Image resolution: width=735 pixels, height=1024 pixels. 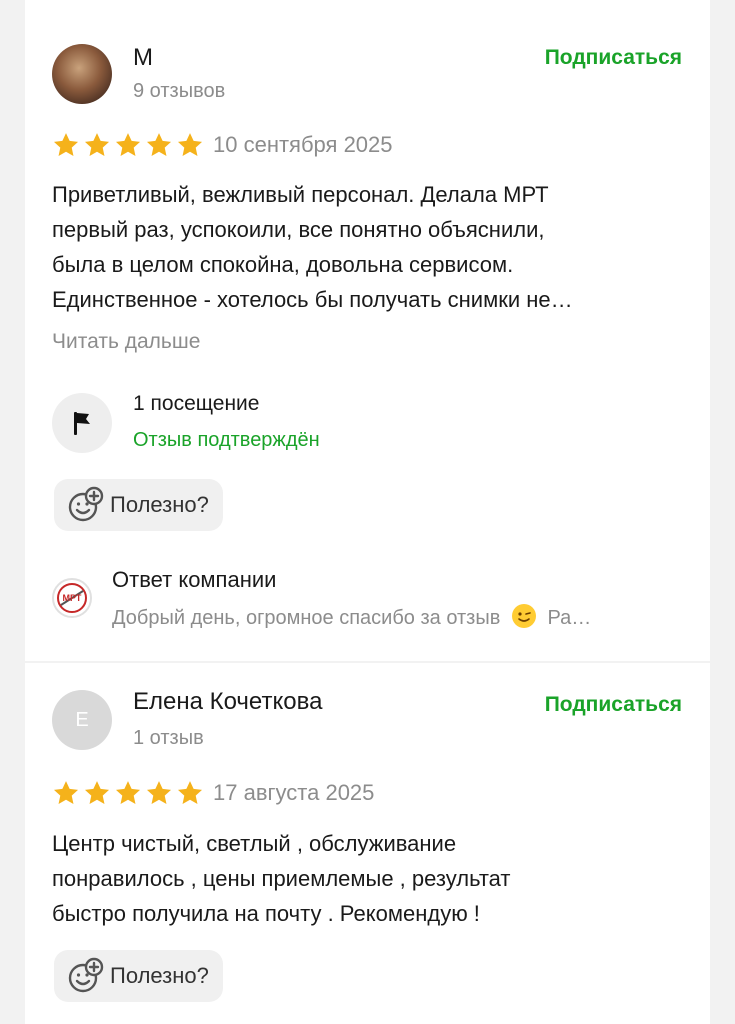 I want to click on flag-icon, so click(x=82, y=423).